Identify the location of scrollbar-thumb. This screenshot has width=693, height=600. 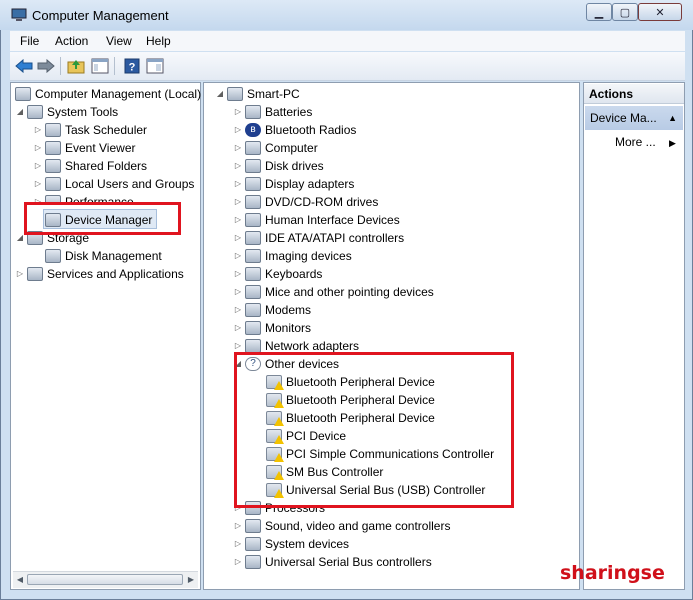
(105, 579).